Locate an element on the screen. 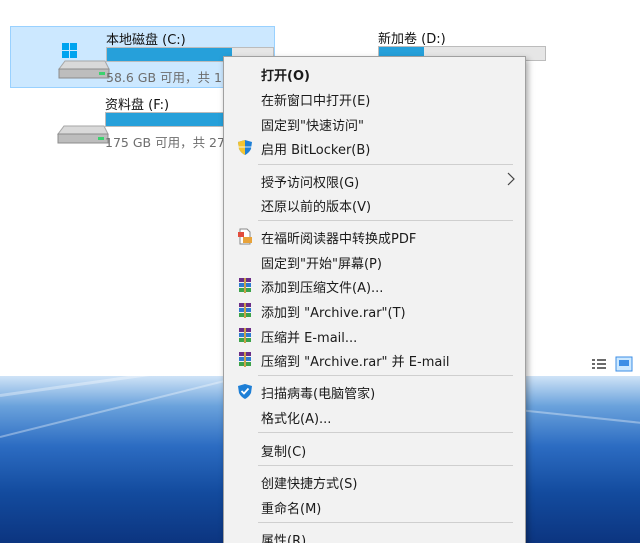 The width and height of the screenshot is (640, 543). menu-item-create-shortcut: 创建快捷方式(S) is located at coordinates (374, 481).